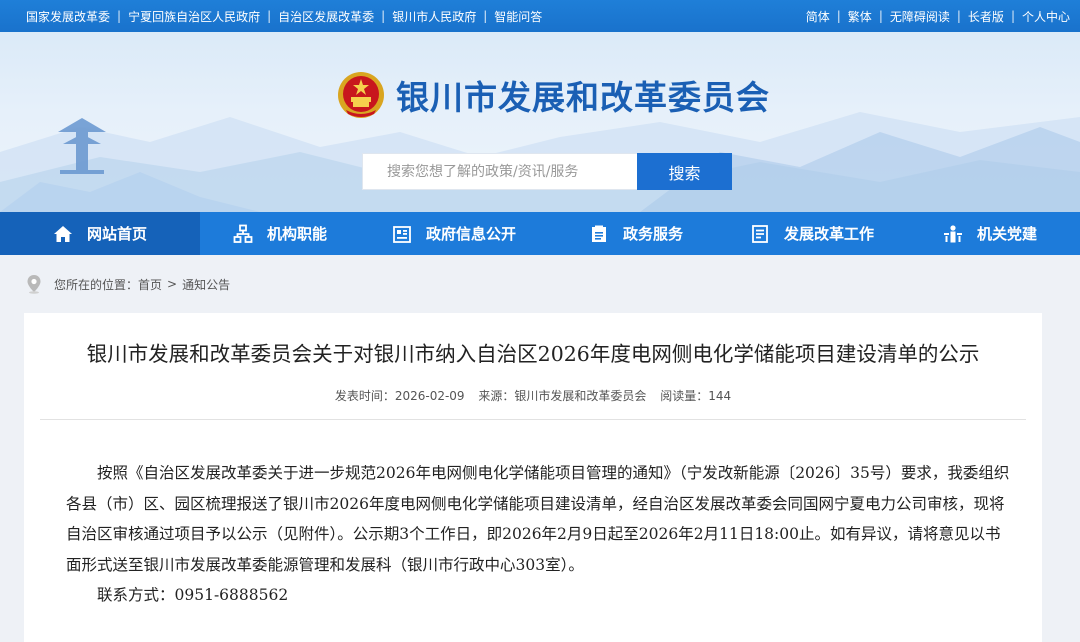 This screenshot has width=1080, height=642. What do you see at coordinates (583, 97) in the screenshot?
I see `site-title: 银川市发展和改革委员会` at bounding box center [583, 97].